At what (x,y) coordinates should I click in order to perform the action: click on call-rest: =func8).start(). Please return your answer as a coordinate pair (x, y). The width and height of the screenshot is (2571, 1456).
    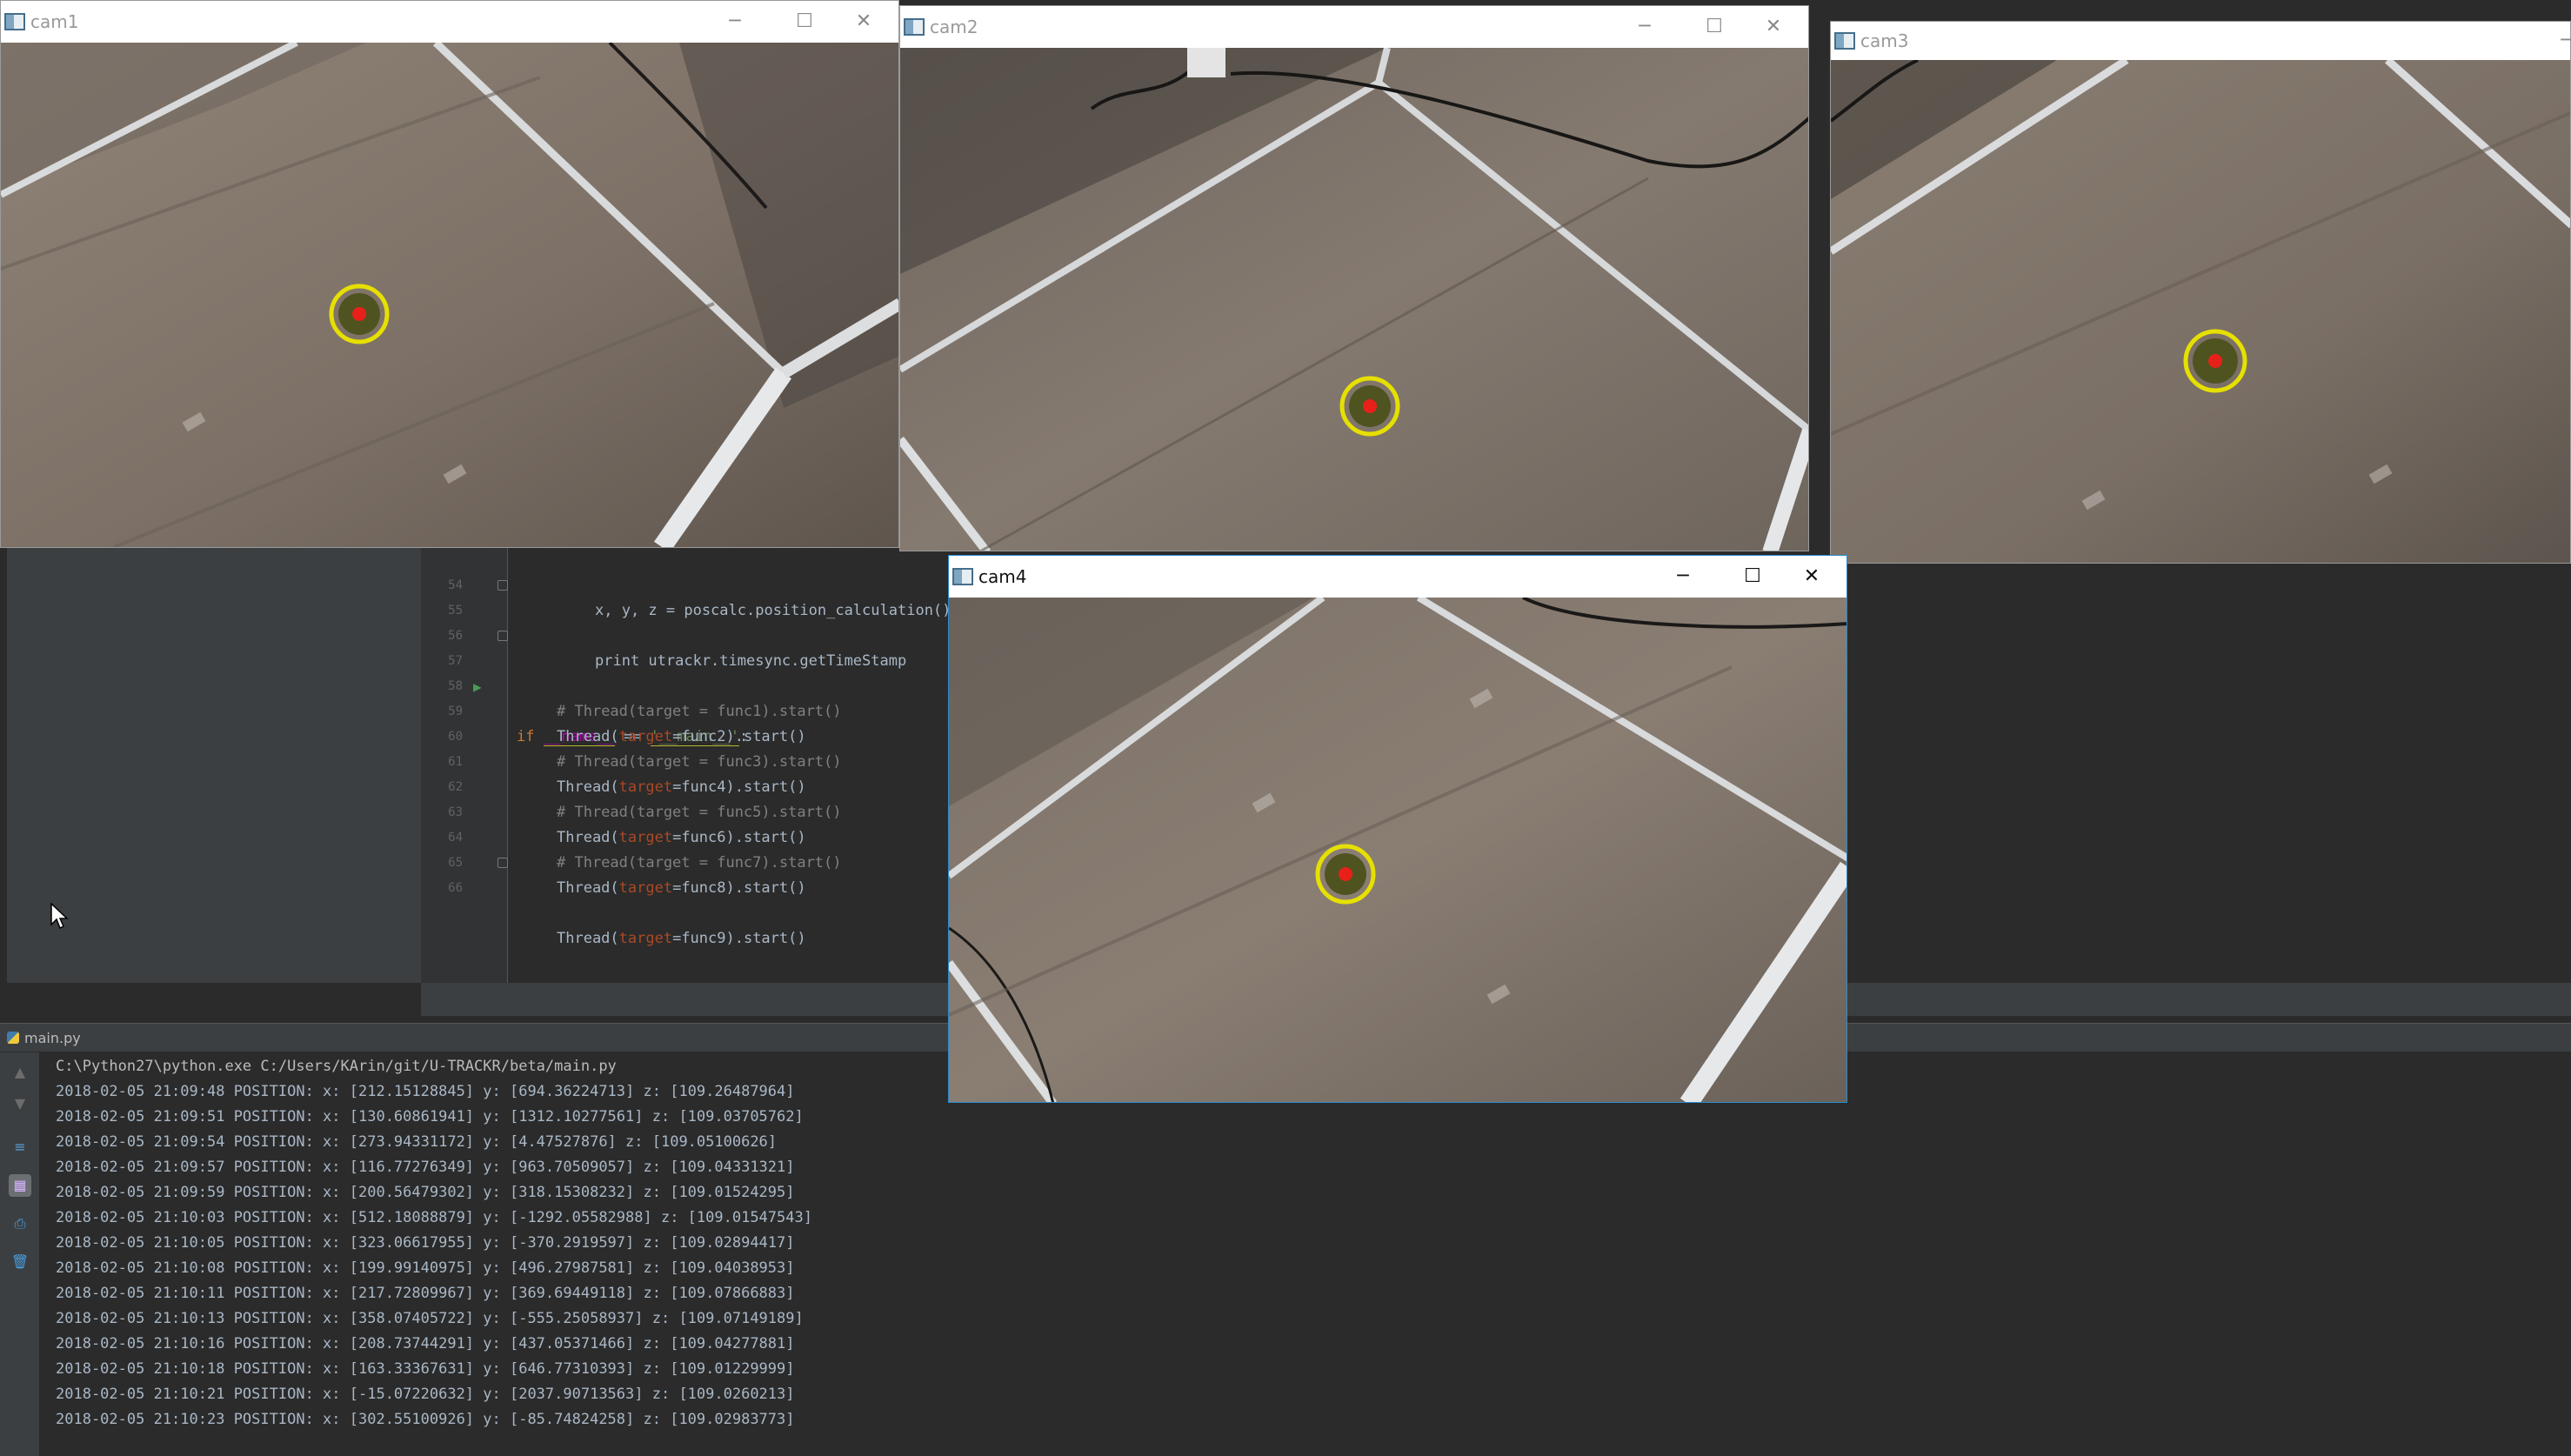
    Looking at the image, I should click on (739, 888).